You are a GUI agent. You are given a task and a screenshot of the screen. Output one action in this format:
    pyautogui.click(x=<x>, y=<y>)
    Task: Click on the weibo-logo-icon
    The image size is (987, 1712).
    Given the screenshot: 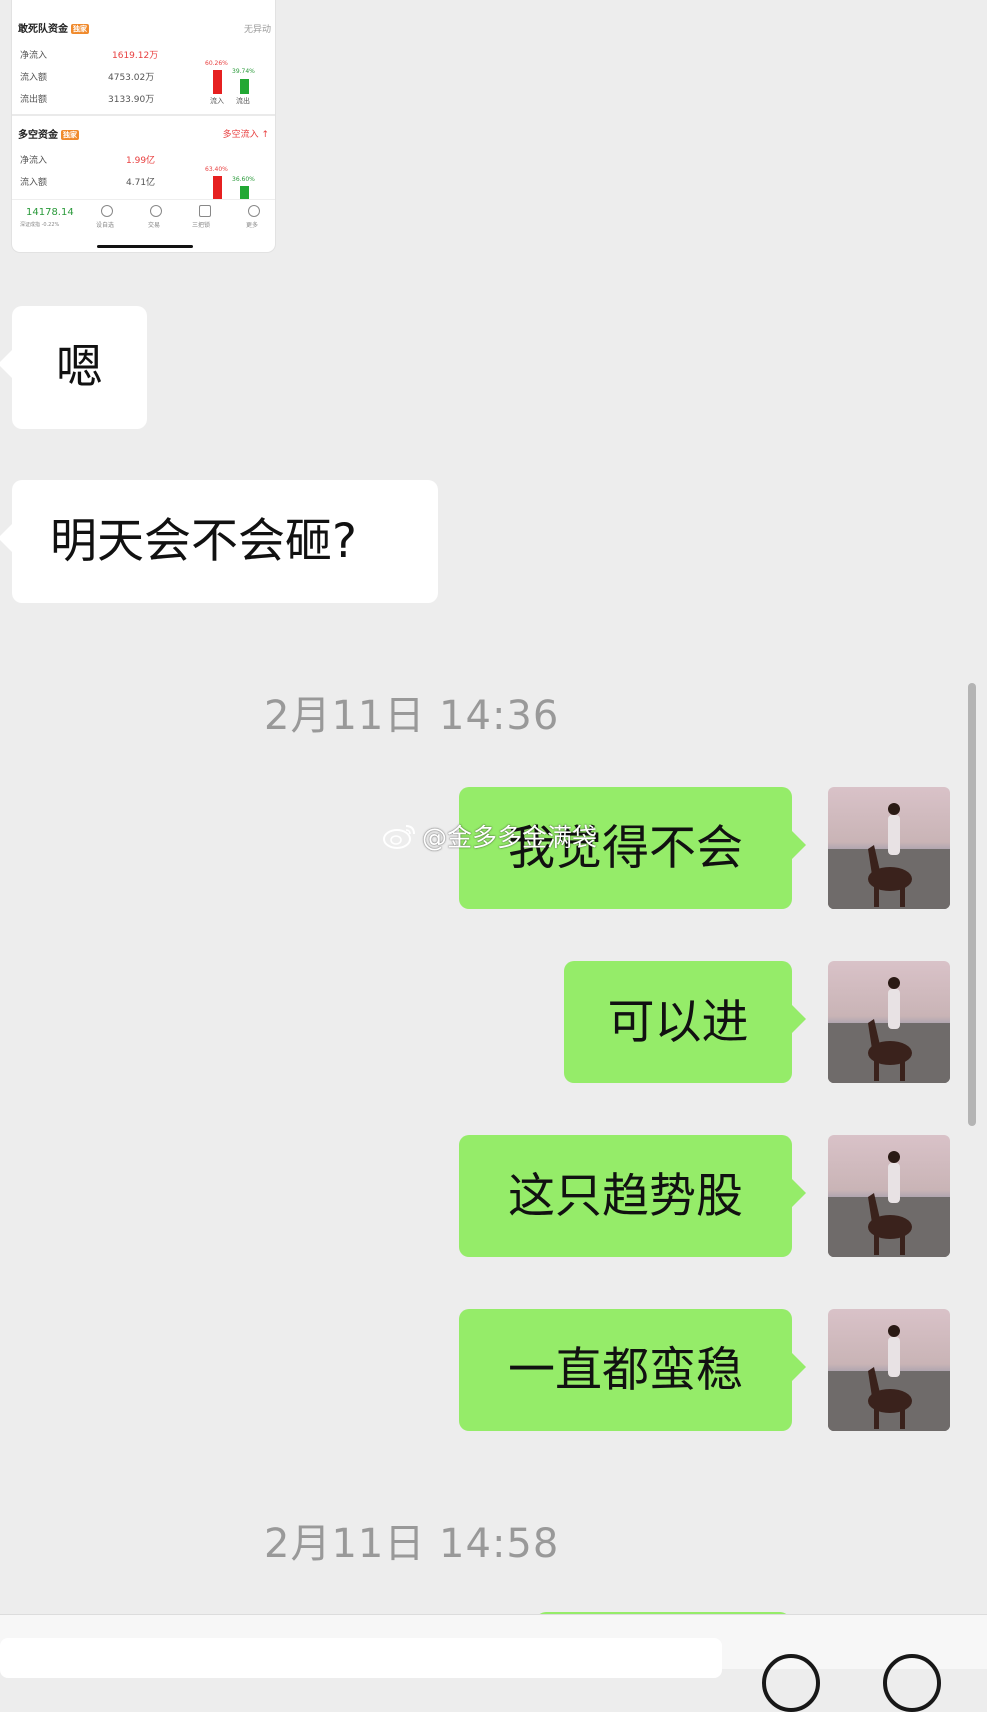 What is the action you would take?
    pyautogui.click(x=399, y=837)
    